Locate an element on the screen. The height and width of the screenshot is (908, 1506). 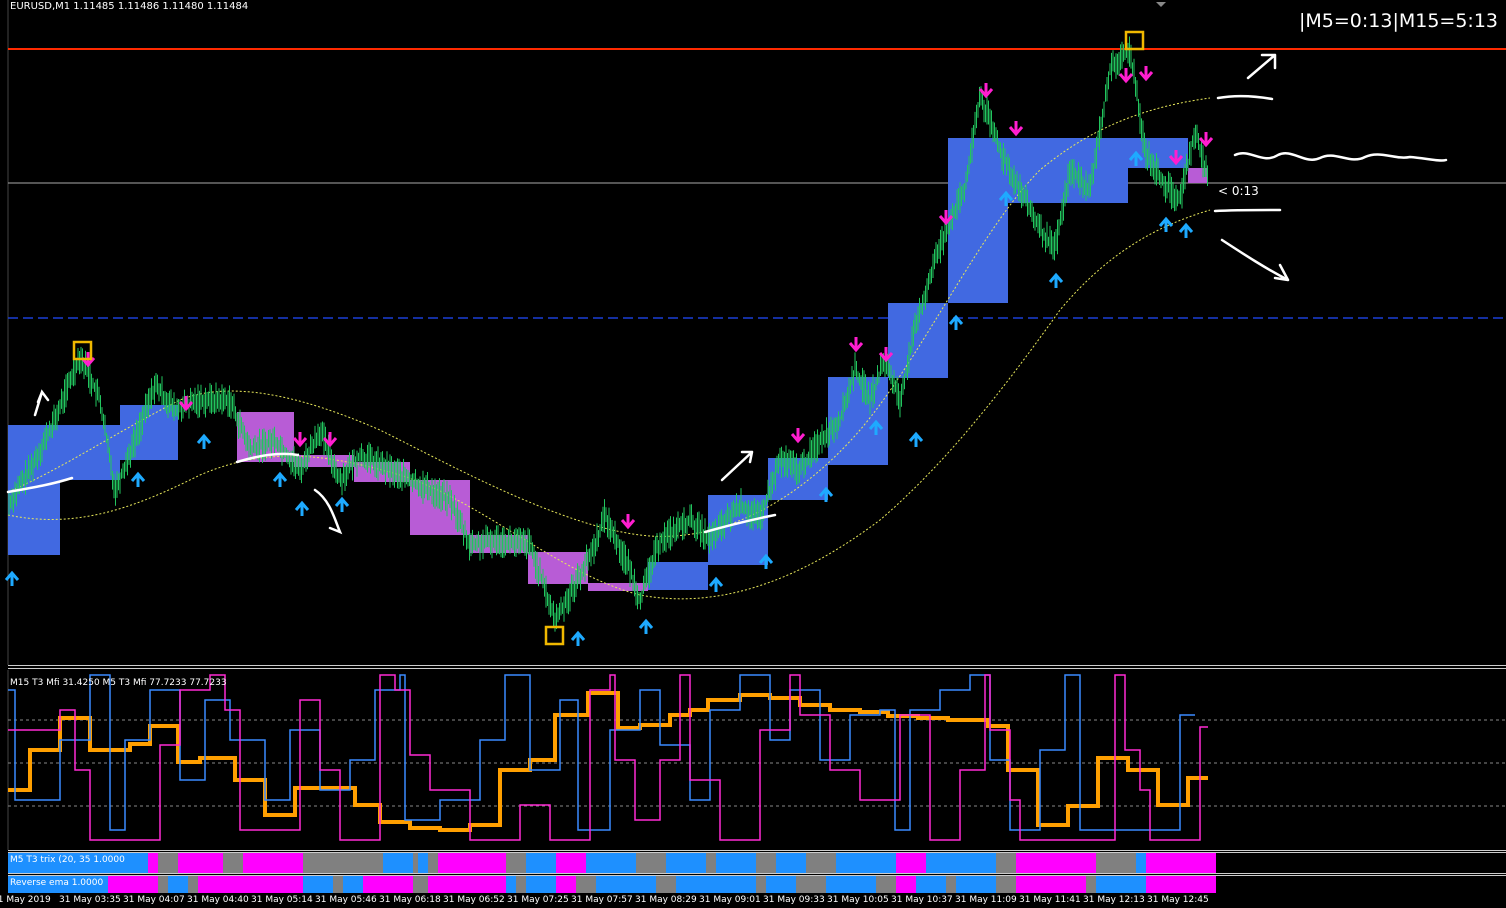
t3-mfi-m5-line-blue is located at coordinates (601, 752).